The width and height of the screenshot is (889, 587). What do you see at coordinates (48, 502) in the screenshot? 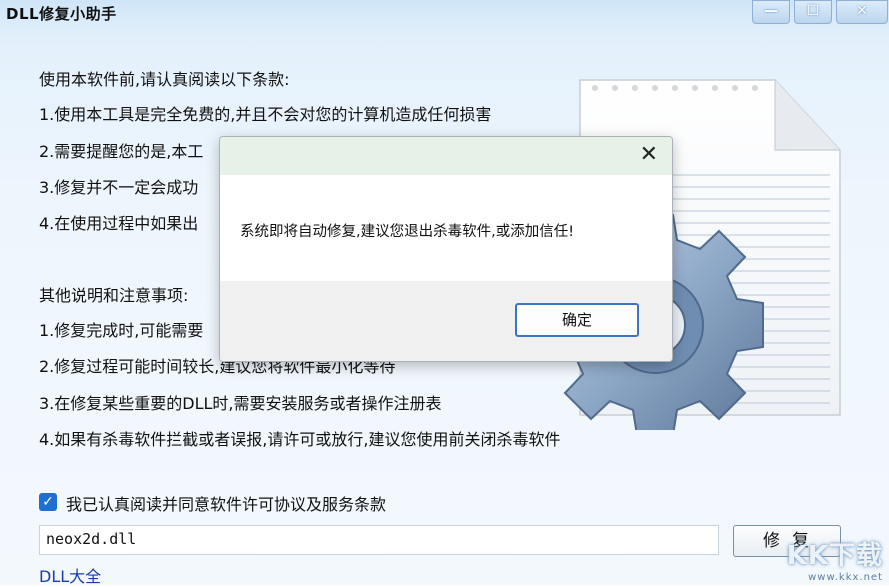
I see `agree-checkbox: ✓` at bounding box center [48, 502].